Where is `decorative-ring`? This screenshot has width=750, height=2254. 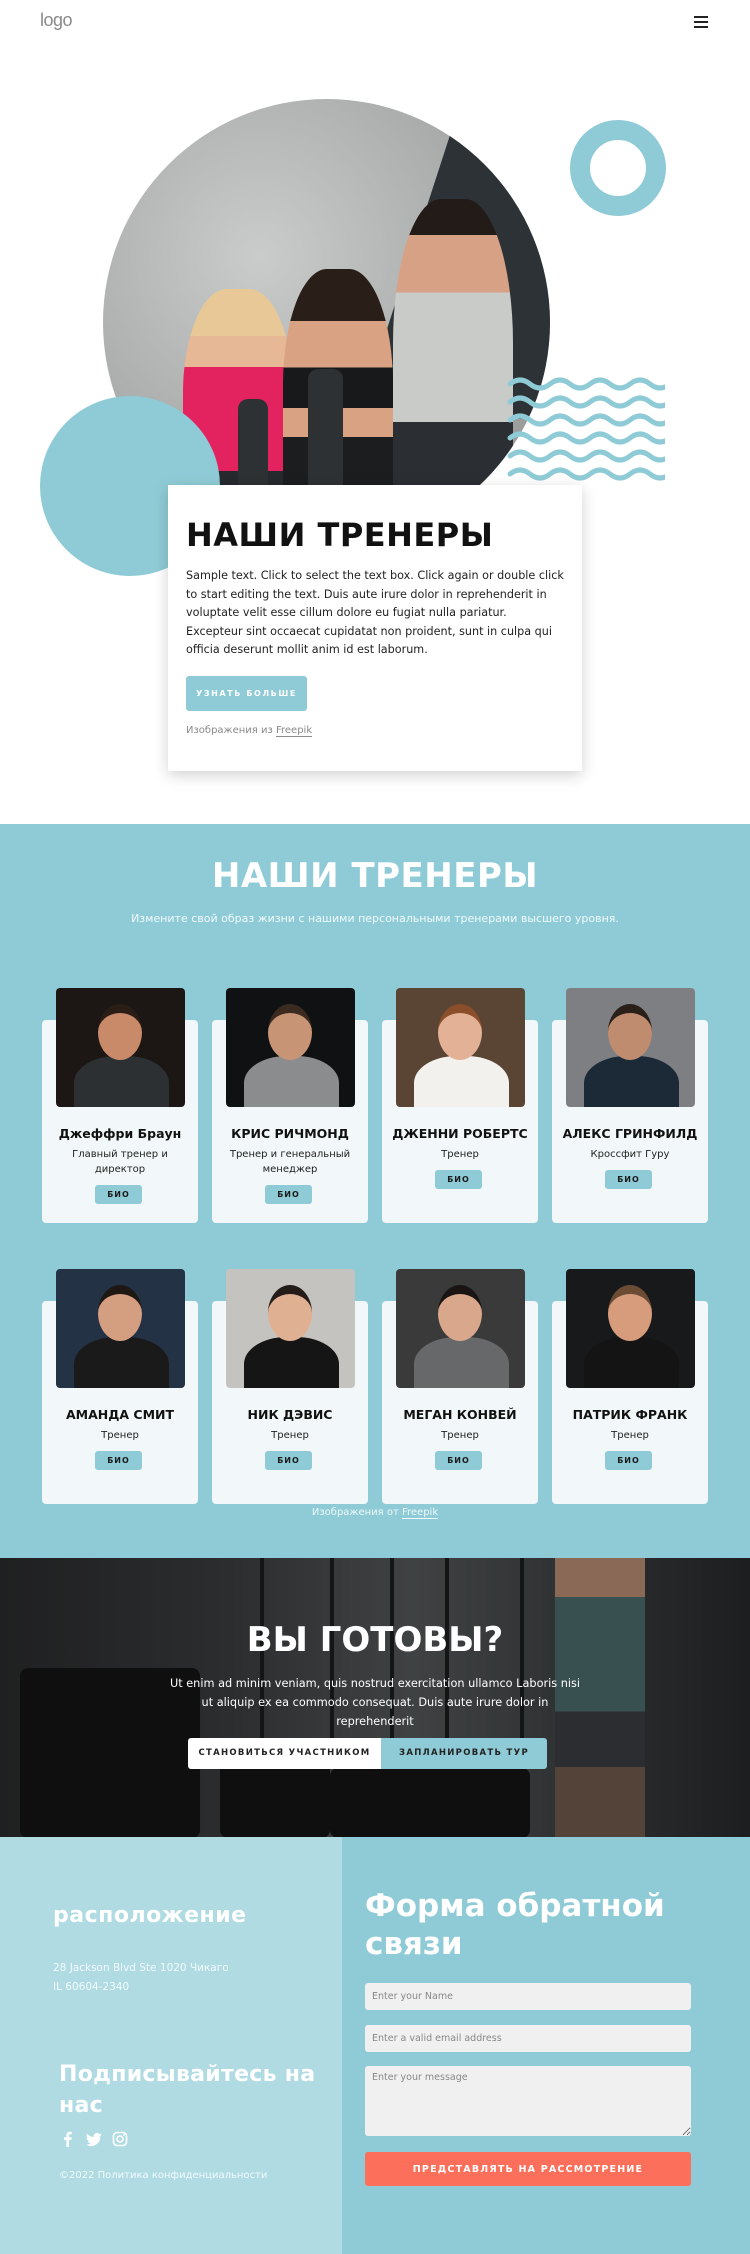
decorative-ring is located at coordinates (618, 168).